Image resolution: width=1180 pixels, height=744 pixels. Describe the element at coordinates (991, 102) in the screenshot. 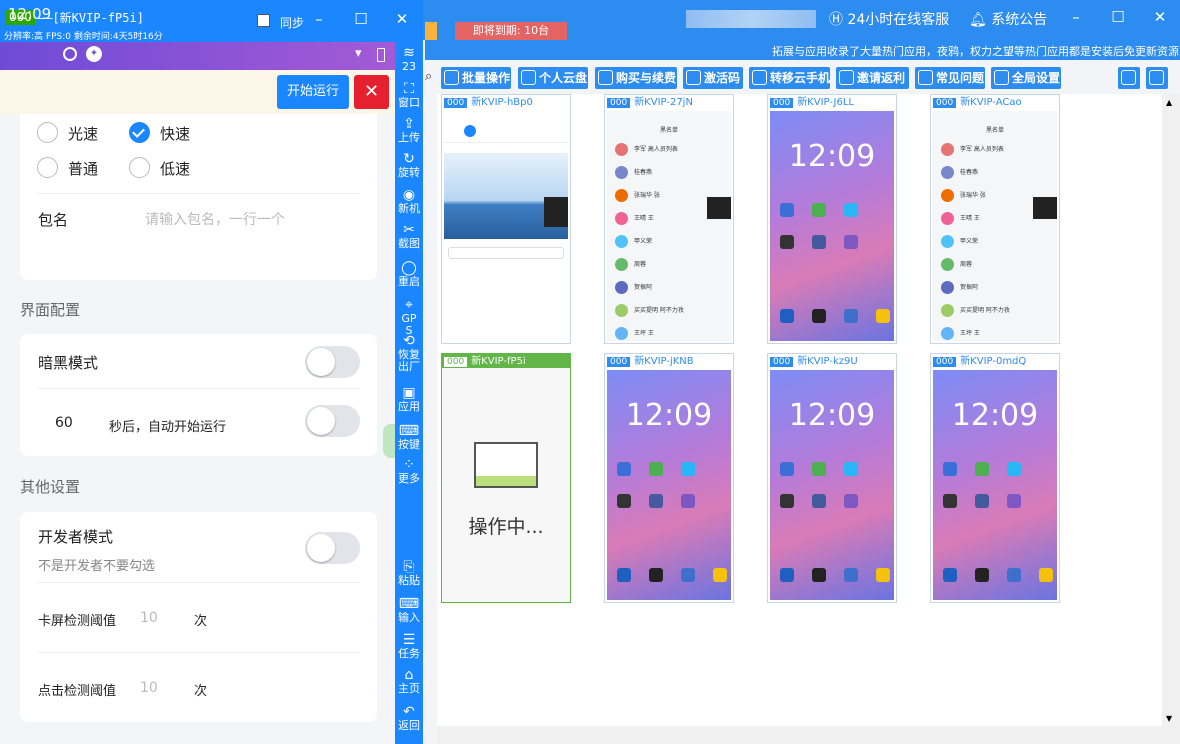

I see `card-device-name: 新KVIP-ACao` at that location.